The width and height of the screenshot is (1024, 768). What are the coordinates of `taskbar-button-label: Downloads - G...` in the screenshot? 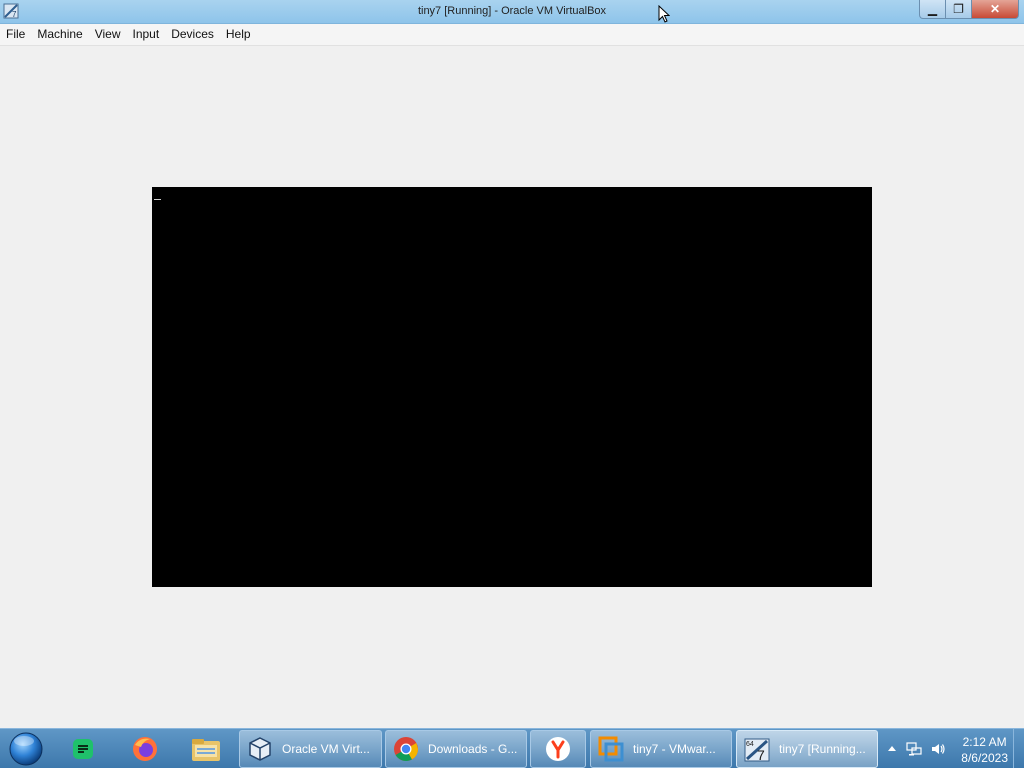 It's located at (473, 749).